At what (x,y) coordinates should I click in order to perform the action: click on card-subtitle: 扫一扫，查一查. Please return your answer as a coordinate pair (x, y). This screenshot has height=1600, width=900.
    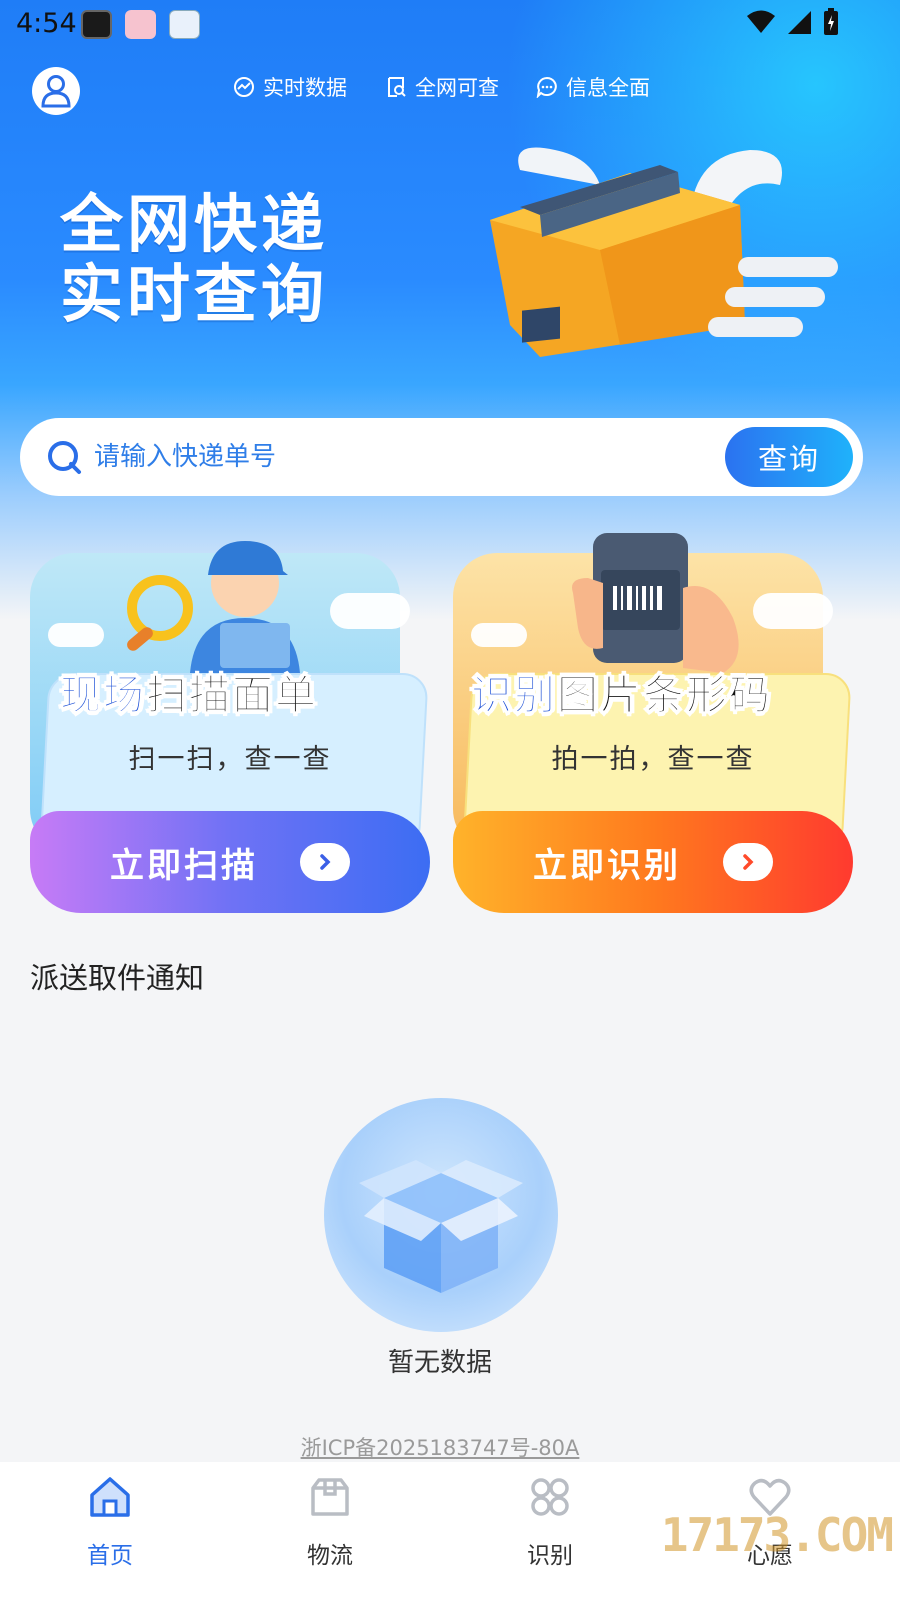
    Looking at the image, I should click on (230, 759).